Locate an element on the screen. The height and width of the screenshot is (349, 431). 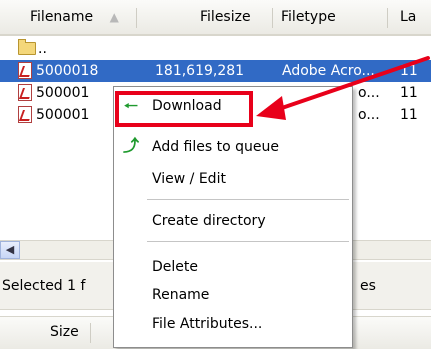
column-size-label: Size is located at coordinates (64, 332).